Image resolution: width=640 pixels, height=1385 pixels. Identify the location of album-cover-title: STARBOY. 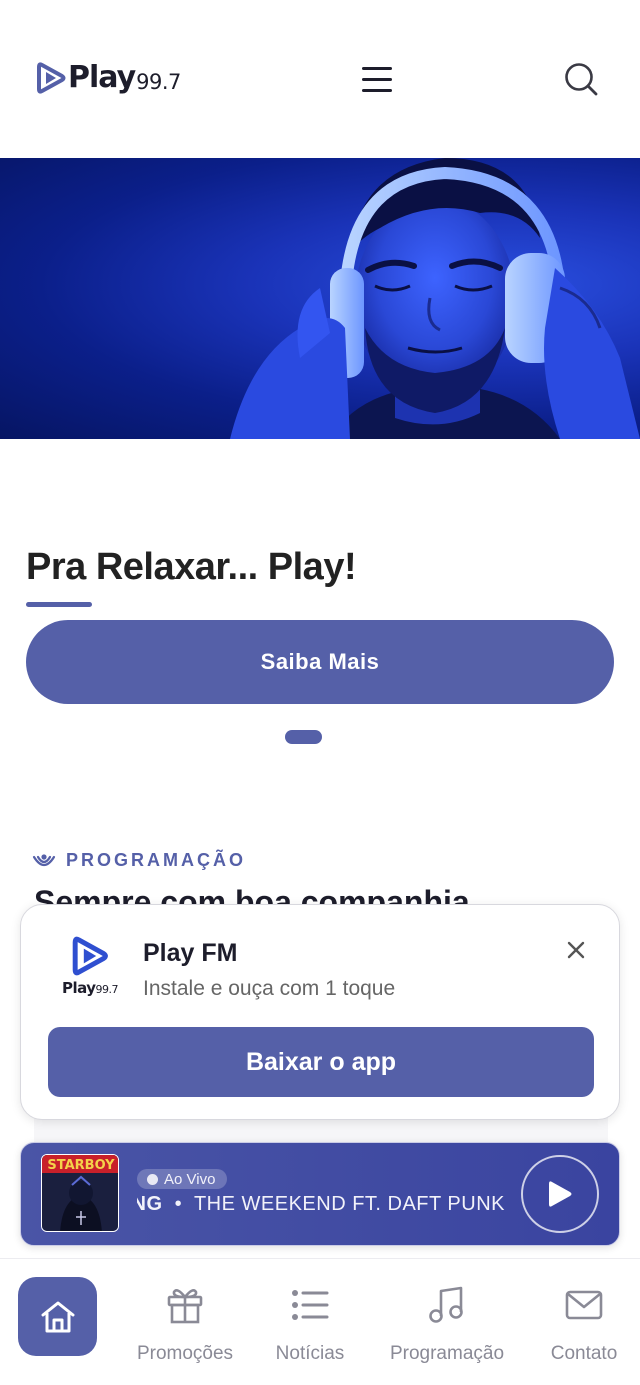
(81, 1165).